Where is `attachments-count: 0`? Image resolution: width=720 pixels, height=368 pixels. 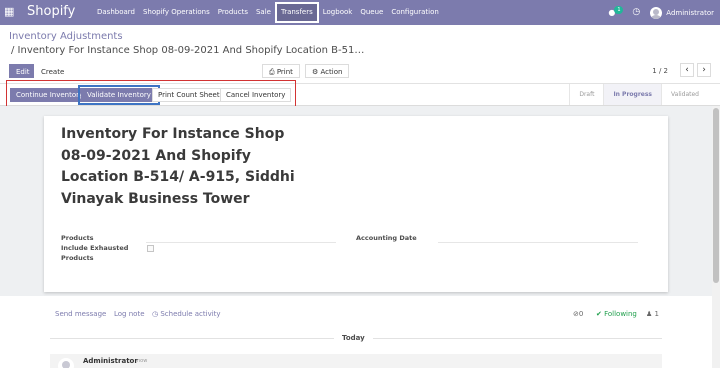 attachments-count: 0 is located at coordinates (581, 314).